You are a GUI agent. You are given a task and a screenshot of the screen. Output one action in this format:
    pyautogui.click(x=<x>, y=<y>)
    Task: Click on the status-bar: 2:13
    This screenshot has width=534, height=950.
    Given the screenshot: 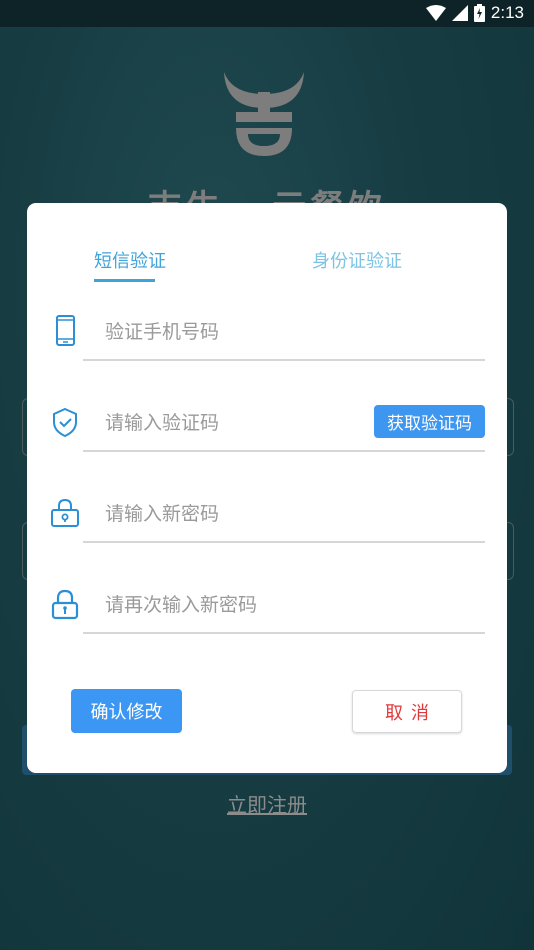 What is the action you would take?
    pyautogui.click(x=267, y=13)
    